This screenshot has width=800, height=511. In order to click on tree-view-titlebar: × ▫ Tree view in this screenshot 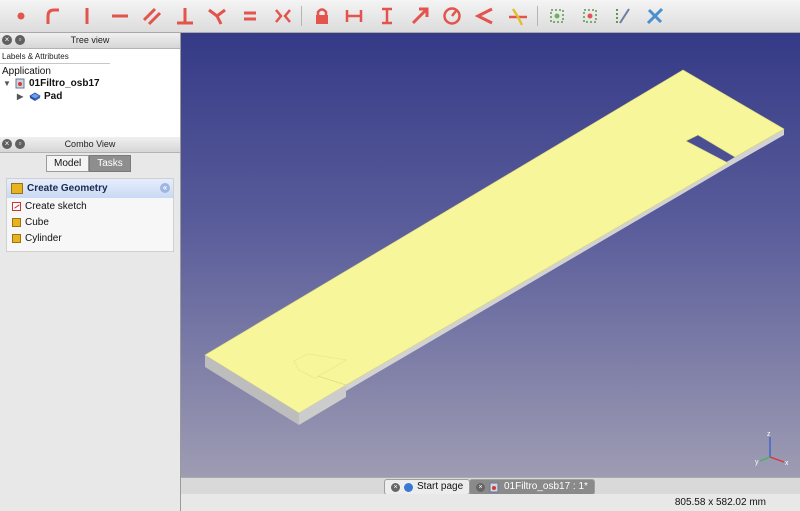, I will do `click(90, 41)`.